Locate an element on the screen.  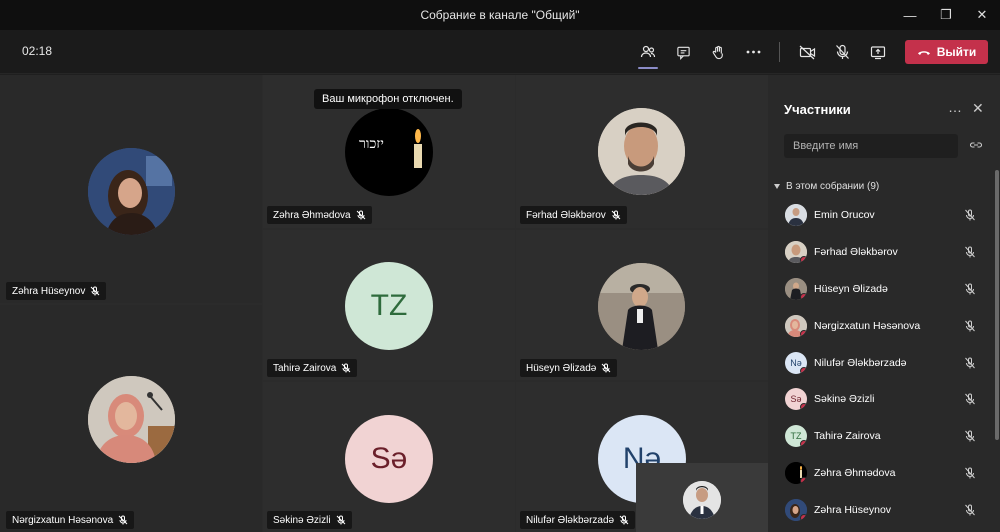
video-tile: Hüseyn Əlizadə is located at coordinates (642, 305).